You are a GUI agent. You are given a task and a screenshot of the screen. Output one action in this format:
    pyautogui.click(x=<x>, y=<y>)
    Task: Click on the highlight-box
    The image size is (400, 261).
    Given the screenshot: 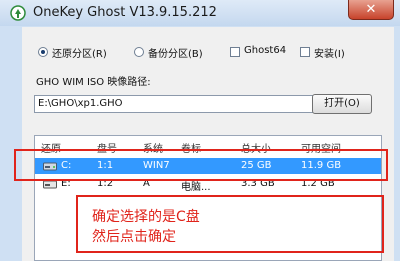 What is the action you would take?
    pyautogui.click(x=201, y=165)
    